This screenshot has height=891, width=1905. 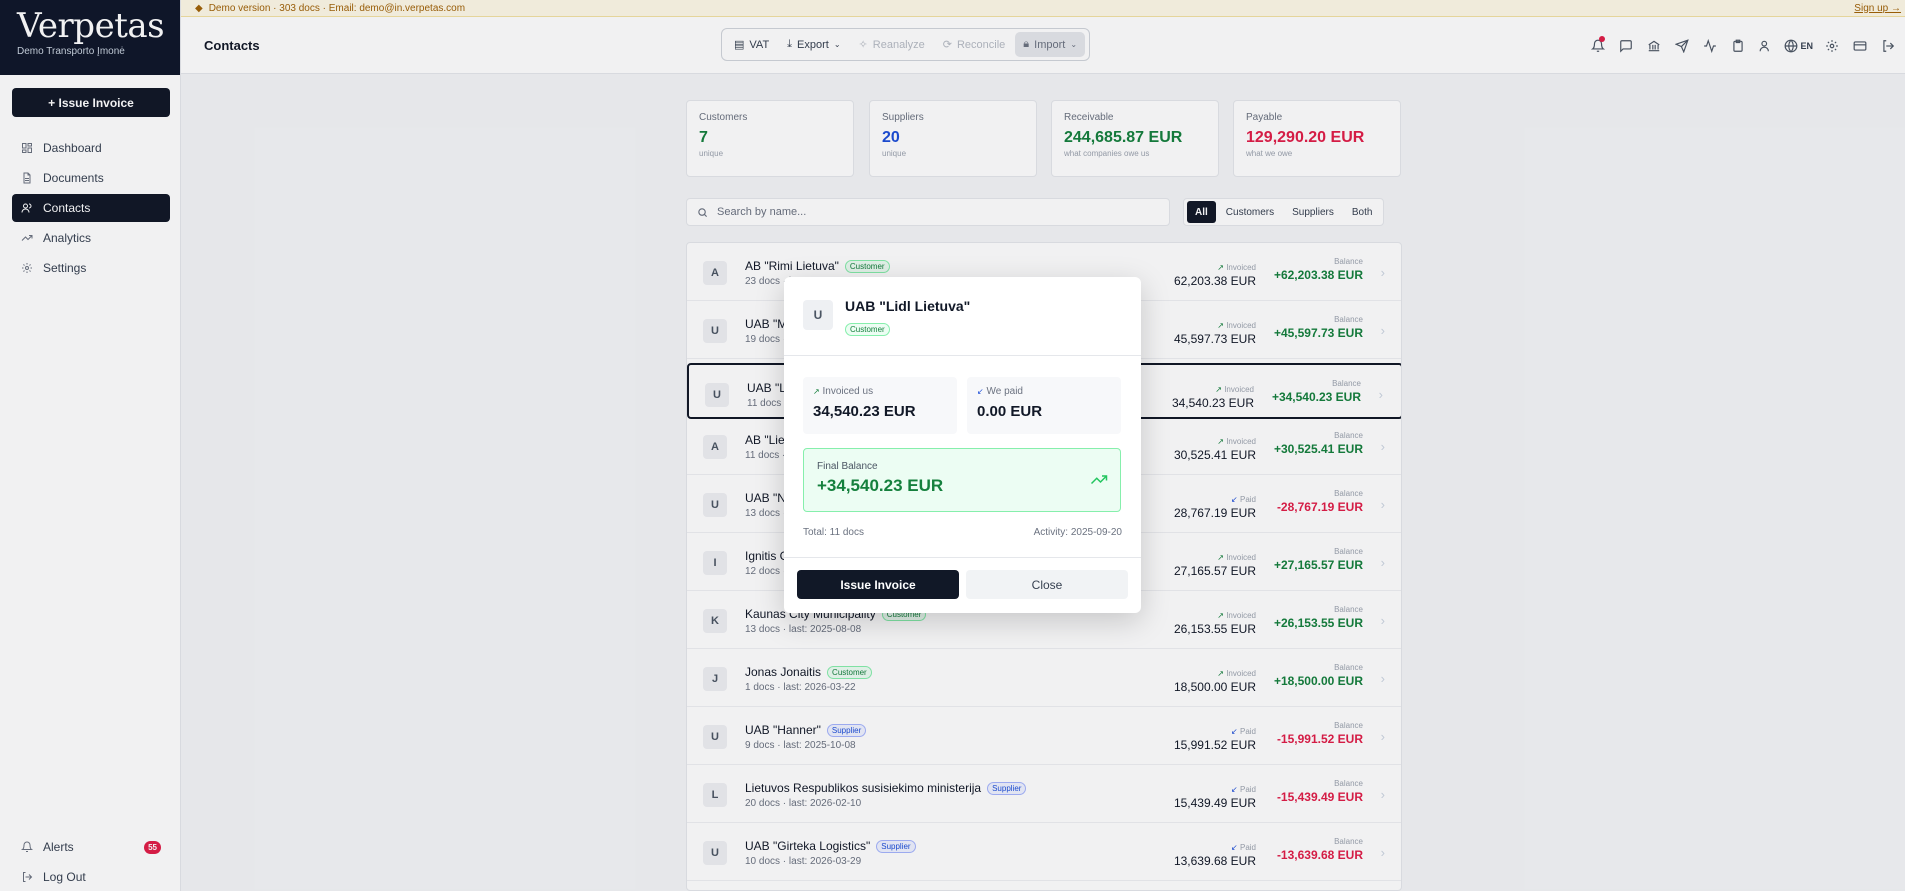 What do you see at coordinates (1010, 411) in the screenshot?
I see `we-paid-value: 0.00 EUR` at bounding box center [1010, 411].